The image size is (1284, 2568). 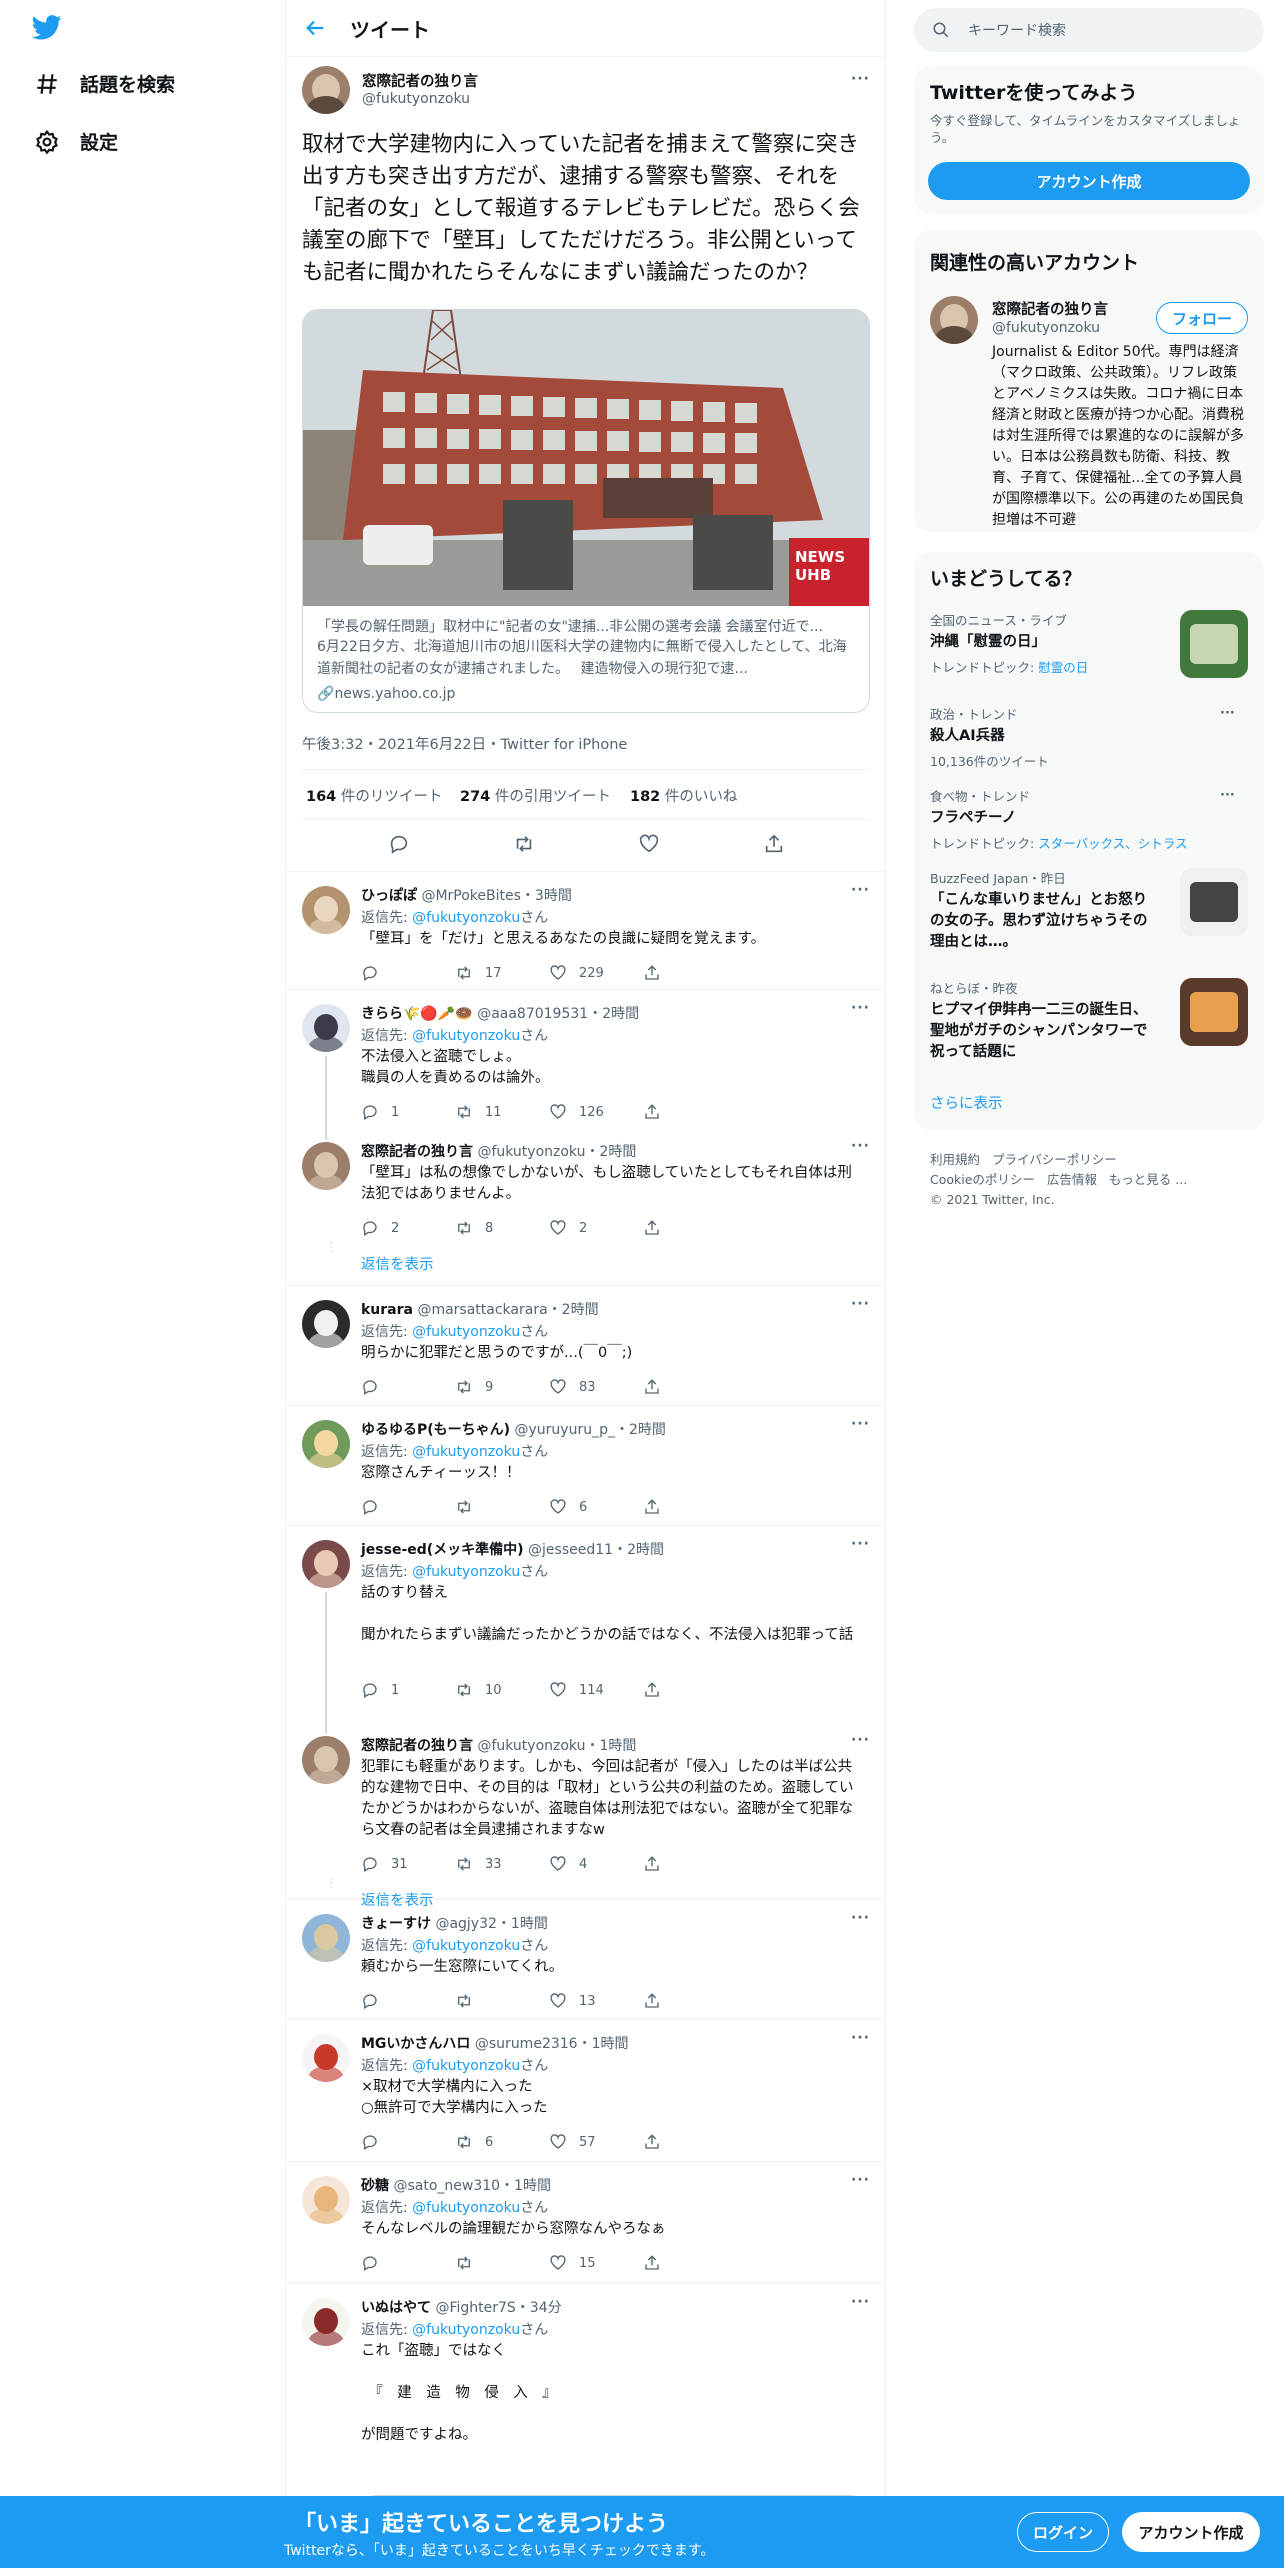 What do you see at coordinates (475, 2308) in the screenshot?
I see `reply-author-handle: @Fighter7S` at bounding box center [475, 2308].